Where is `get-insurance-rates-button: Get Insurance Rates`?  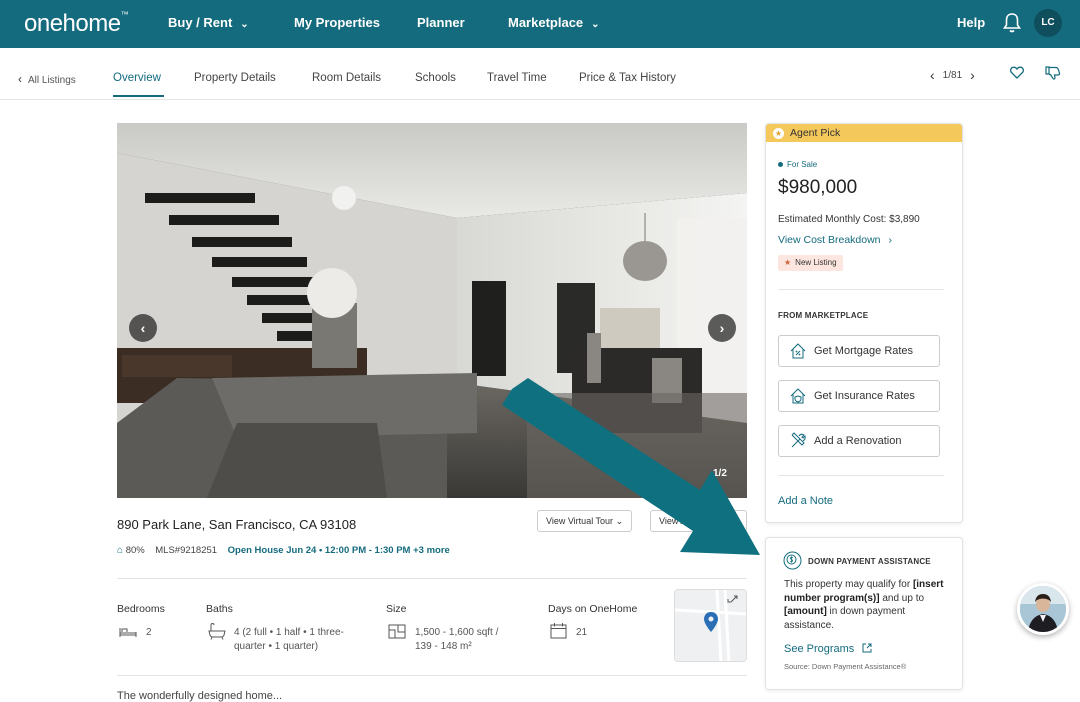 get-insurance-rates-button: Get Insurance Rates is located at coordinates (859, 396).